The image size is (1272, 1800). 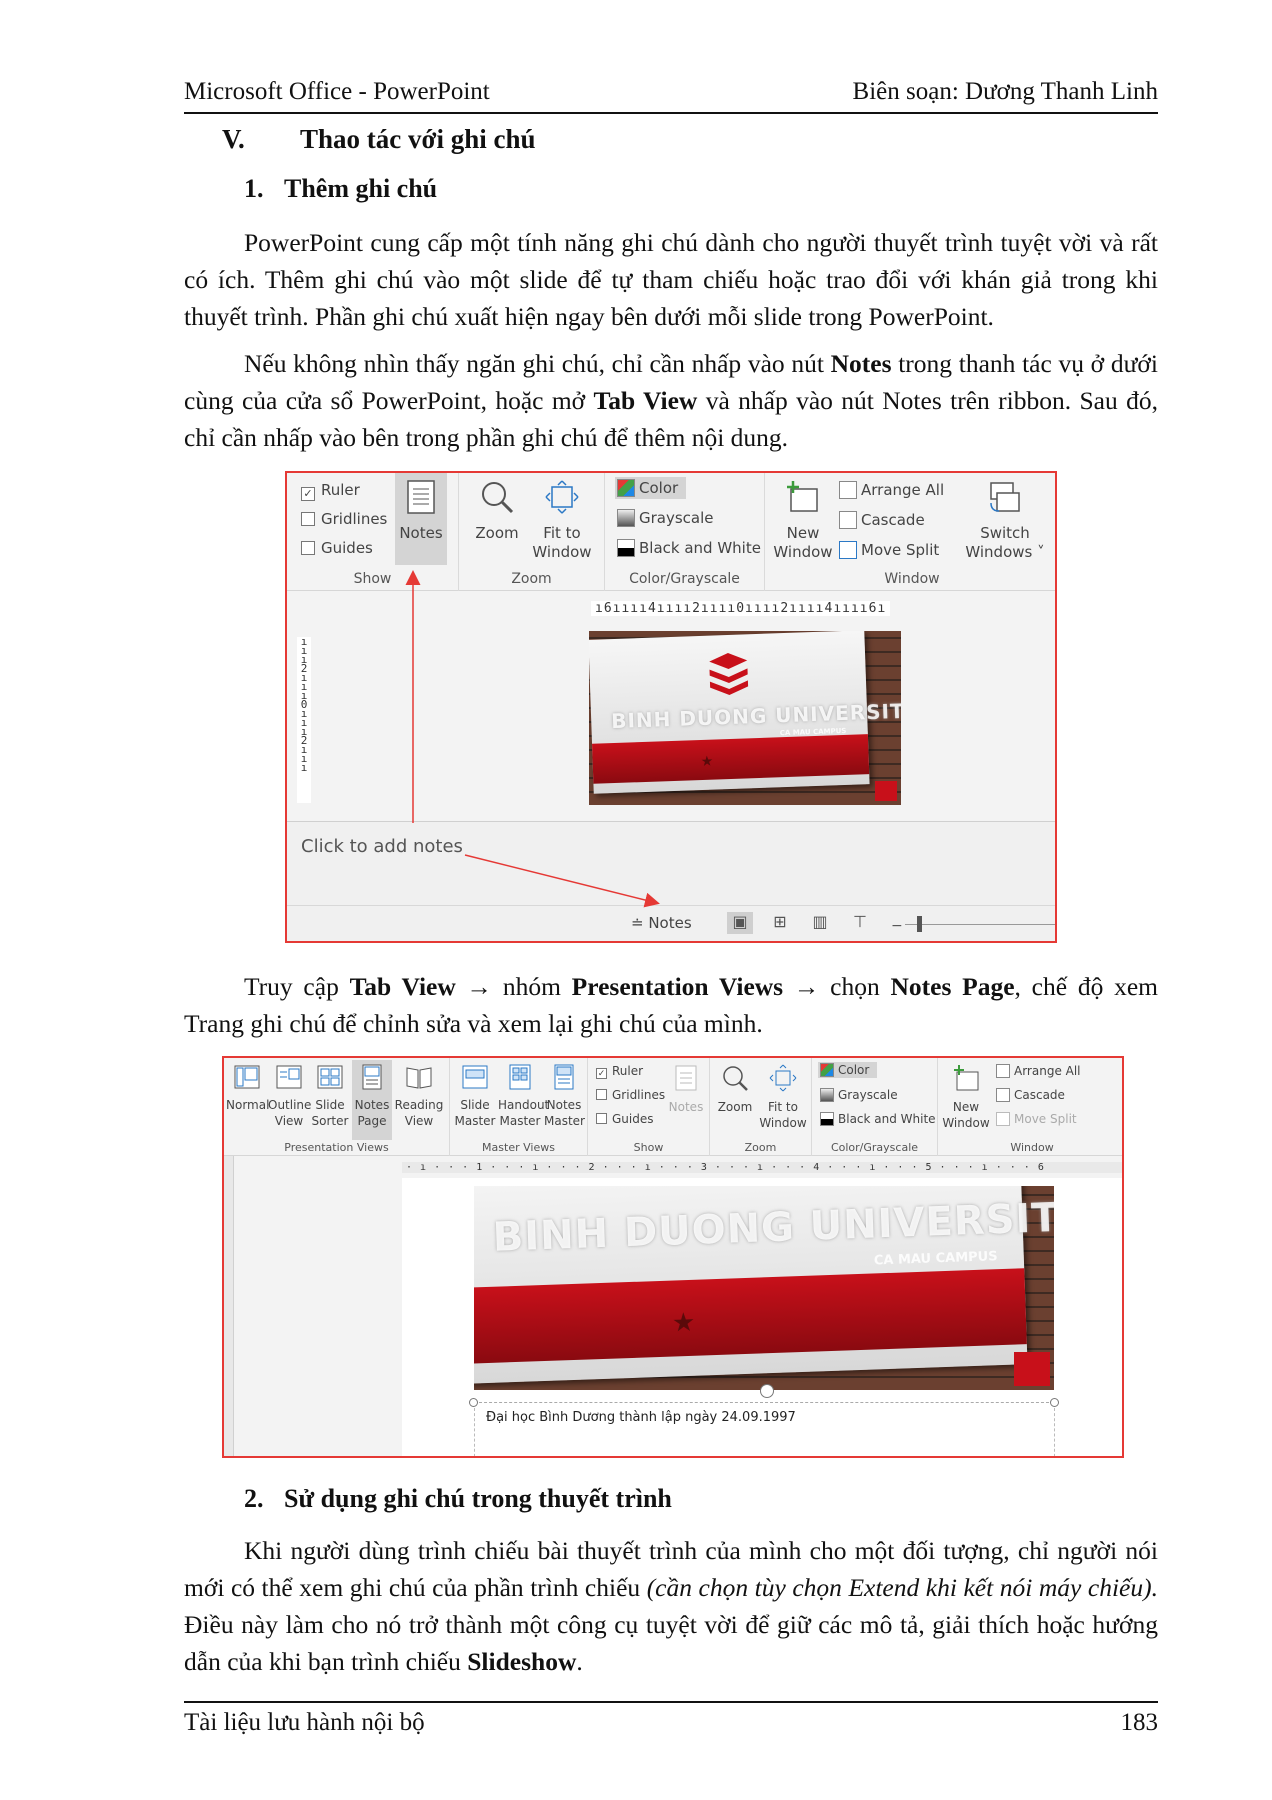 I want to click on slide-card: BINH DUONG UNIVERSITY CA MAU CAMPUS ★, so click(x=764, y=1285).